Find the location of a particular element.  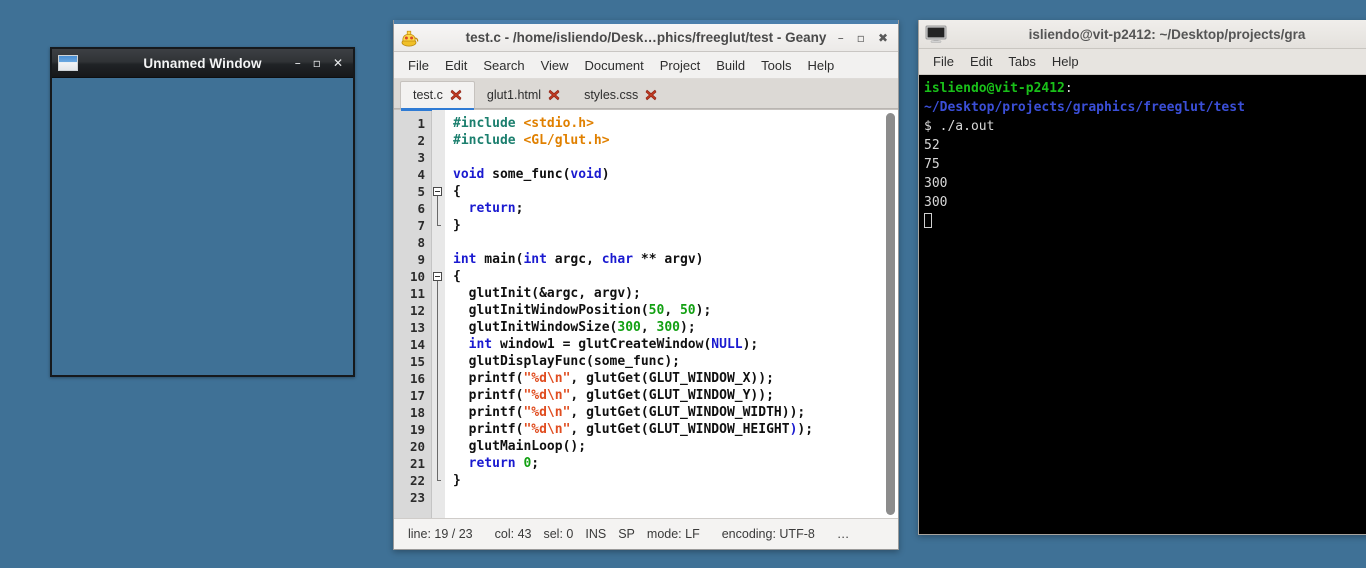

scrollbar-thumb is located at coordinates (890, 314).